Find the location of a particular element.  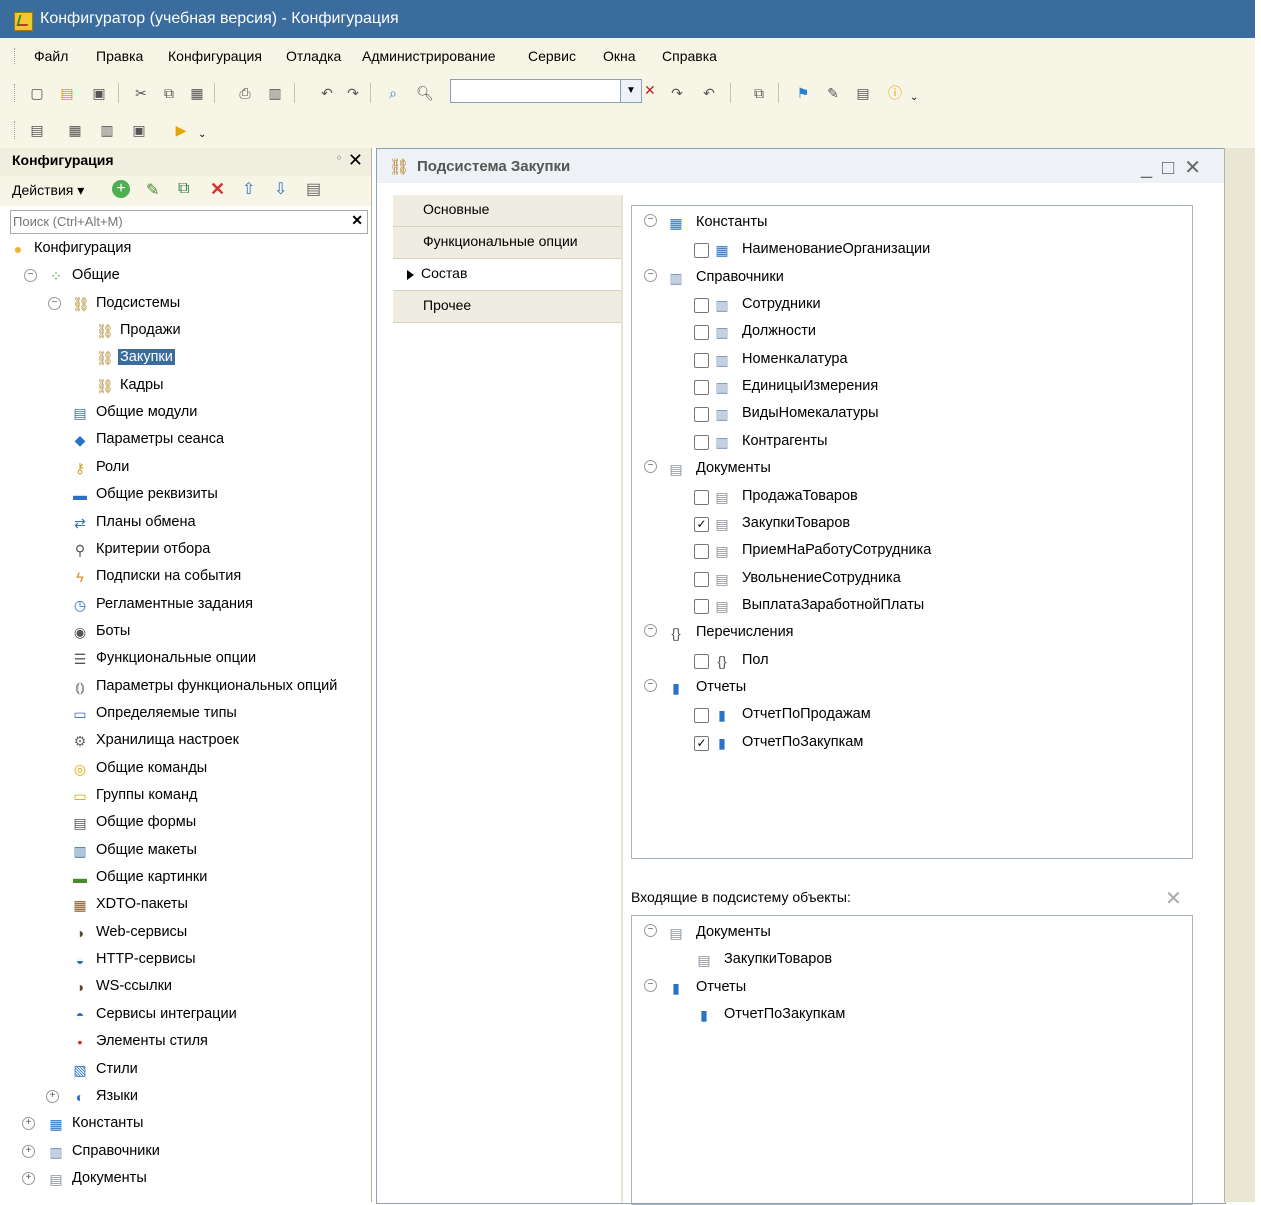

content-group: −{} Перечисления is located at coordinates (911, 633).